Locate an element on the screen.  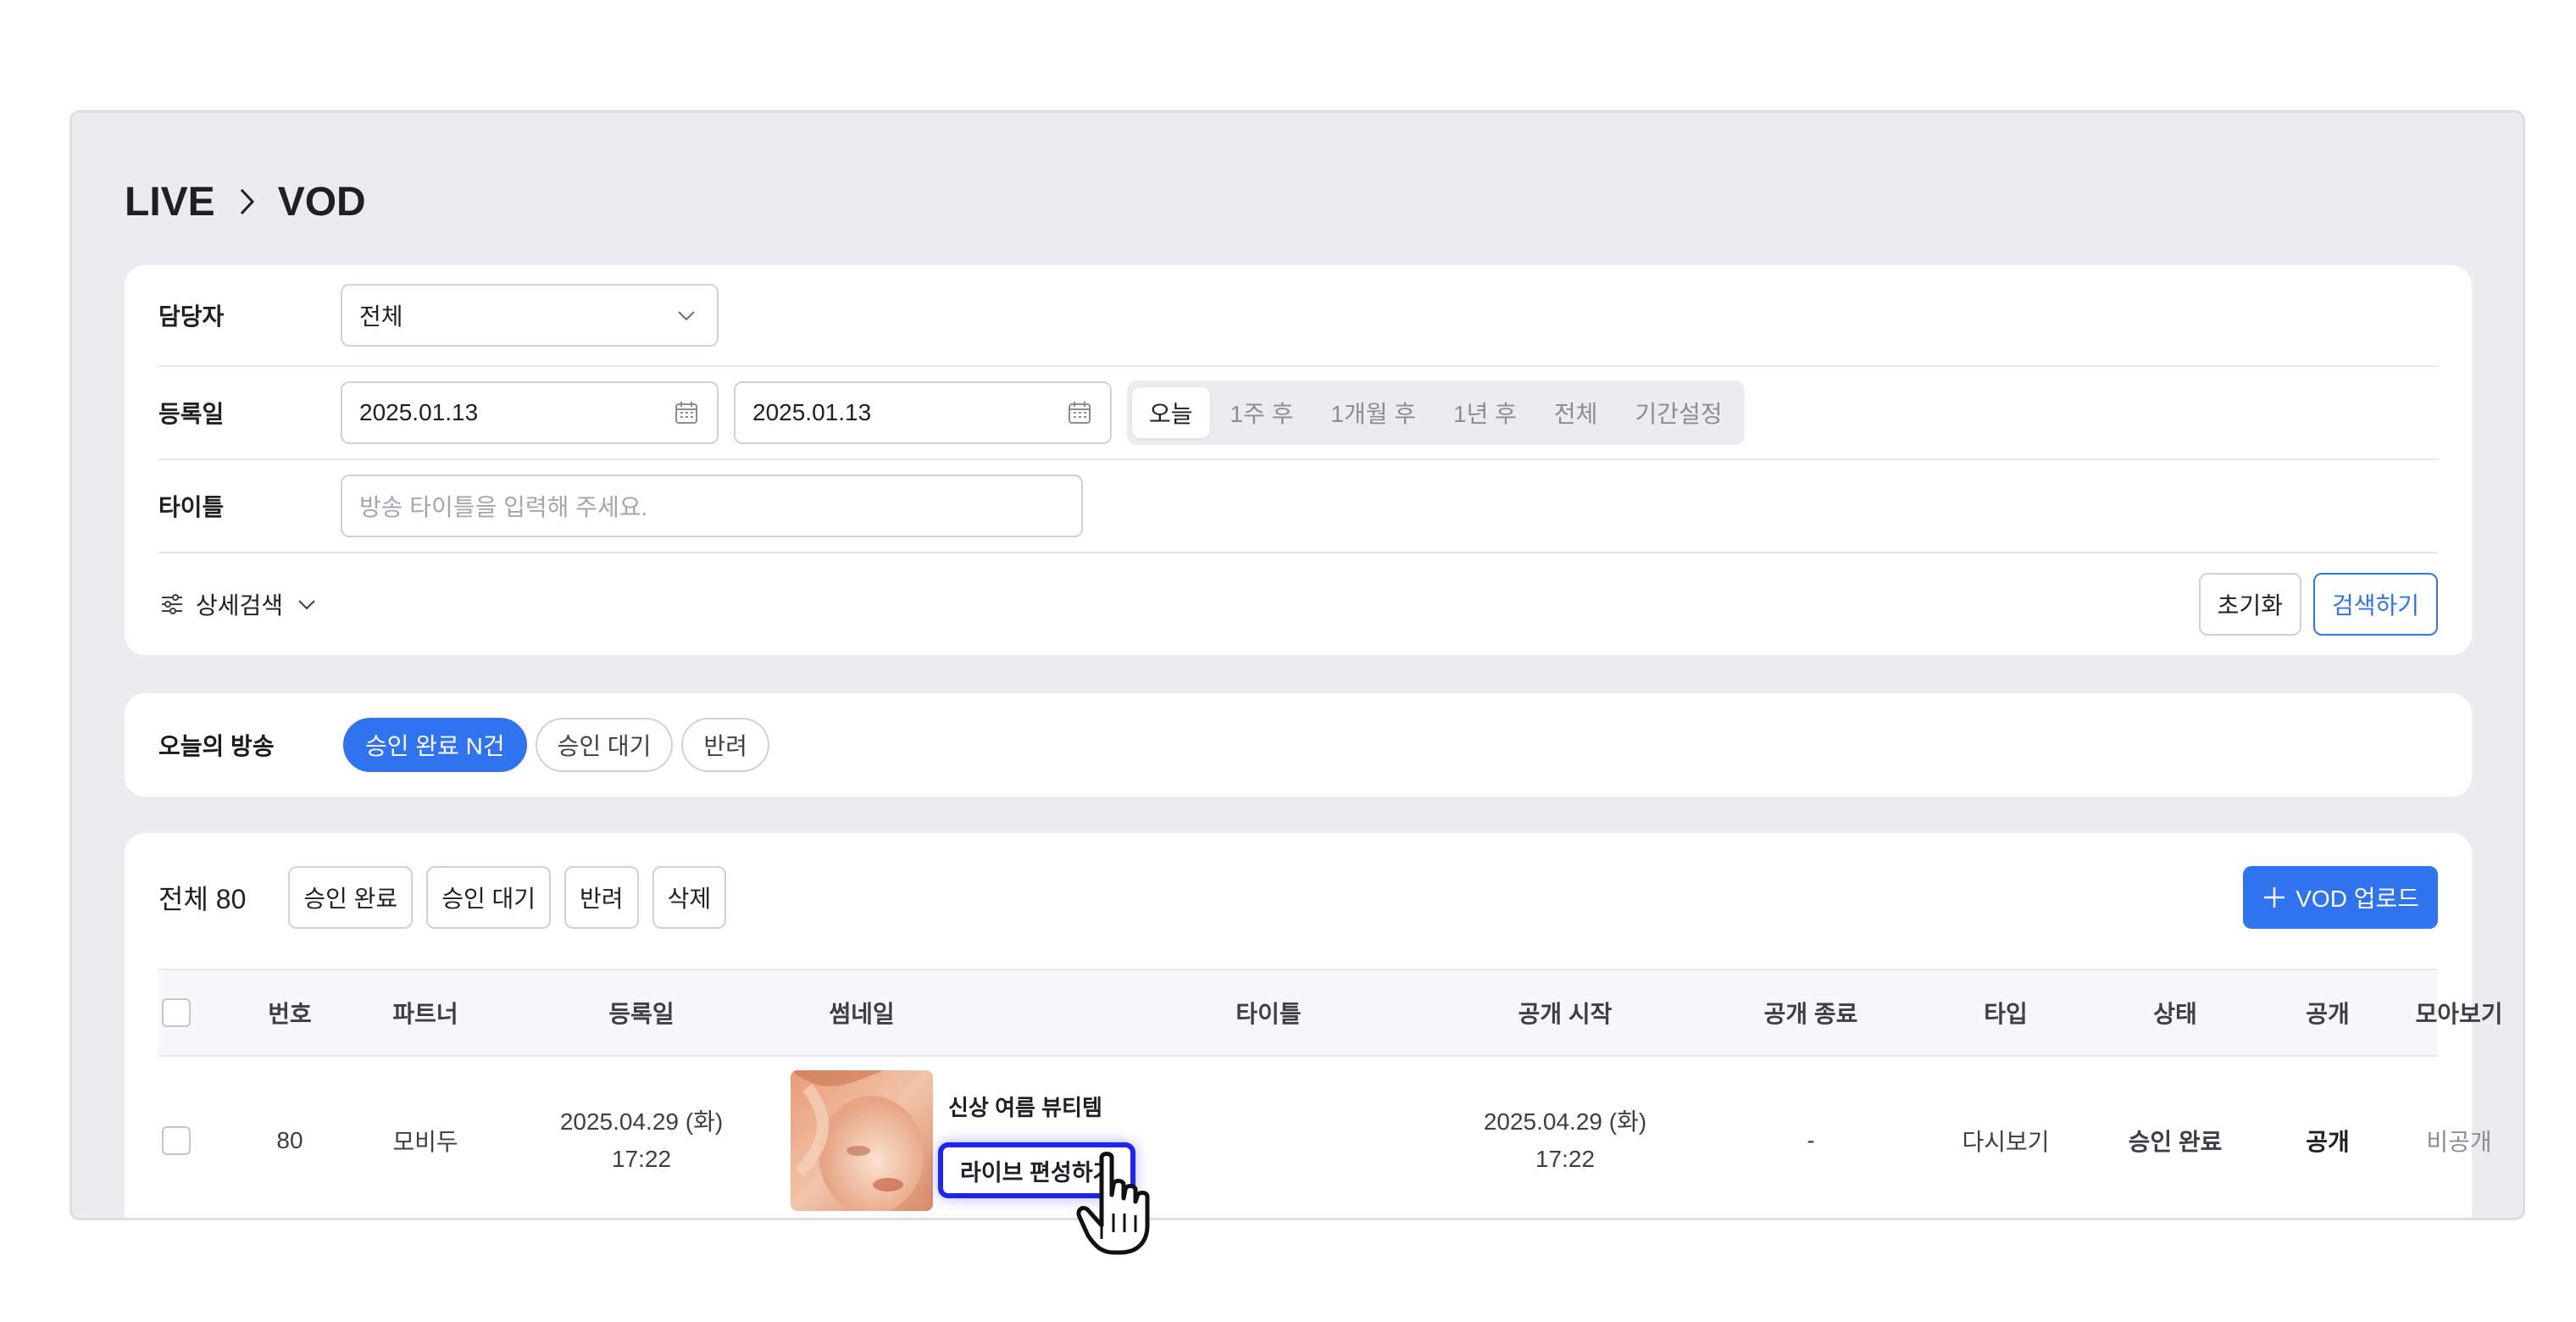
period-1month: 1개월 후 is located at coordinates (1373, 412).